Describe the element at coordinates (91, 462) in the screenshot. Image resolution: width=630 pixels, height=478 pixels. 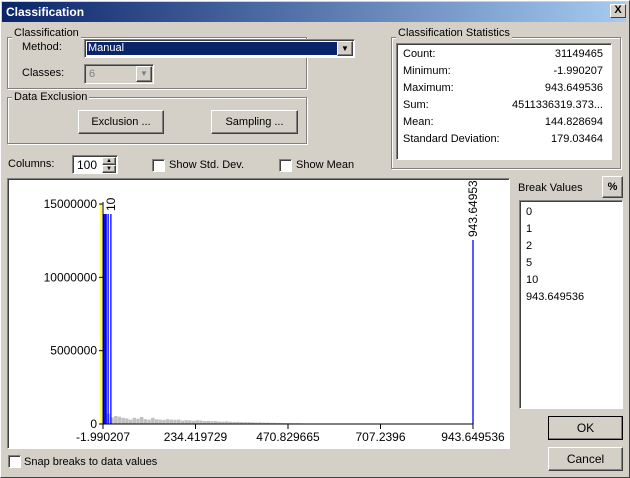
I see `snap-breaks-label: Snap breaks to data values` at that location.